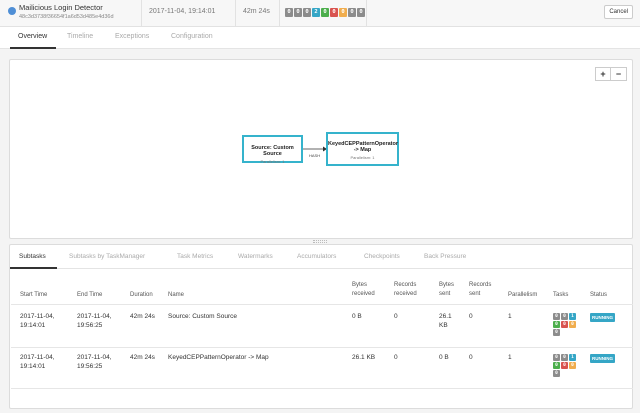 The height and width of the screenshot is (413, 640). I want to click on job-status-counts: 0 0 0 2 0 0 0 0 0, so click(325, 12).